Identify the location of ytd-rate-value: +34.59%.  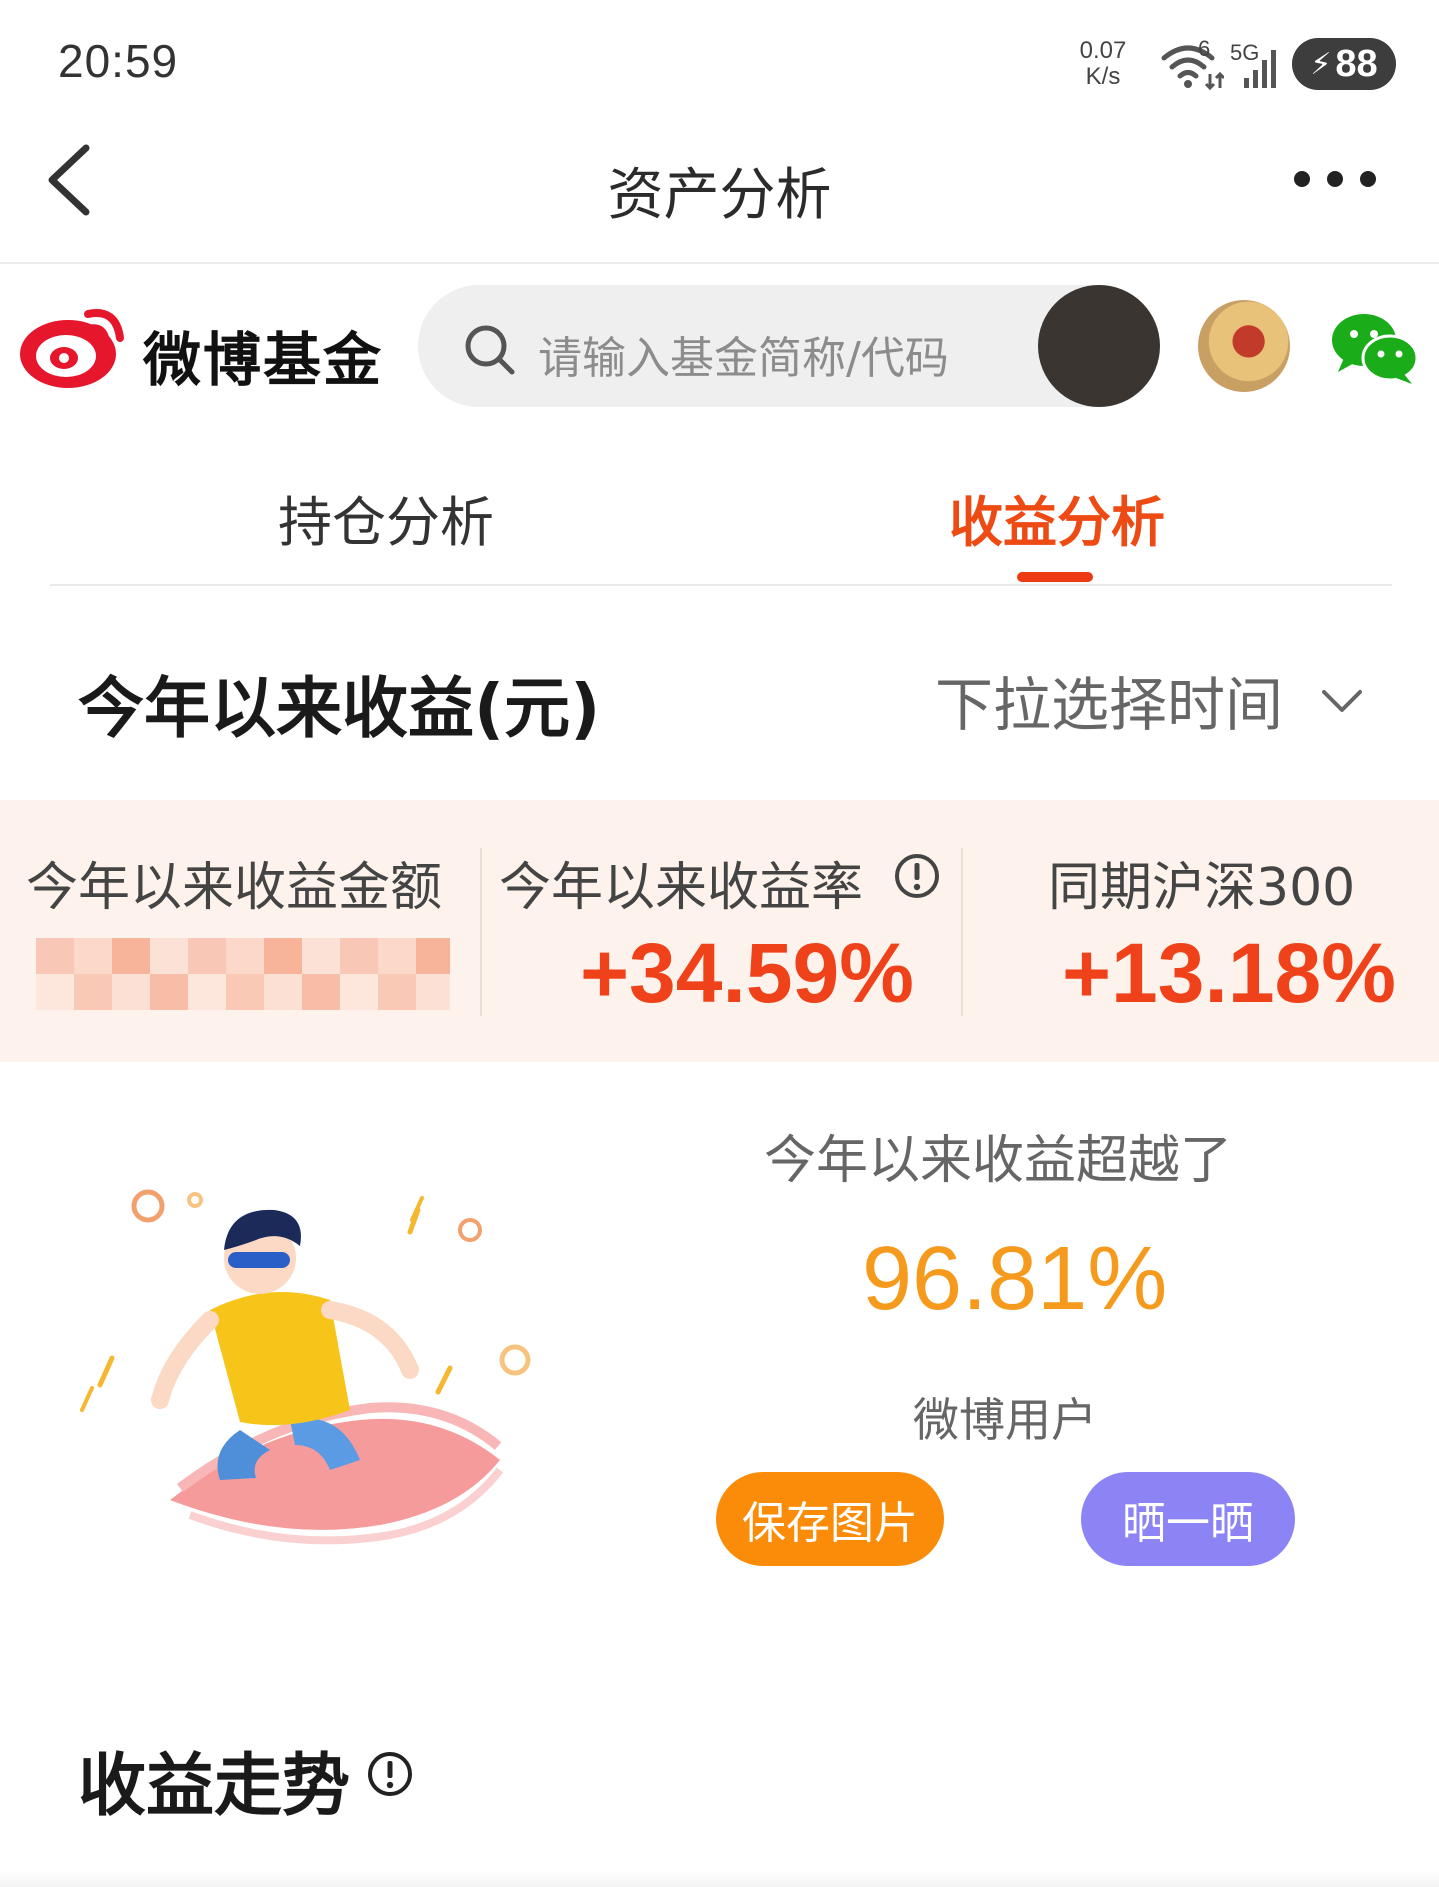
(747, 973).